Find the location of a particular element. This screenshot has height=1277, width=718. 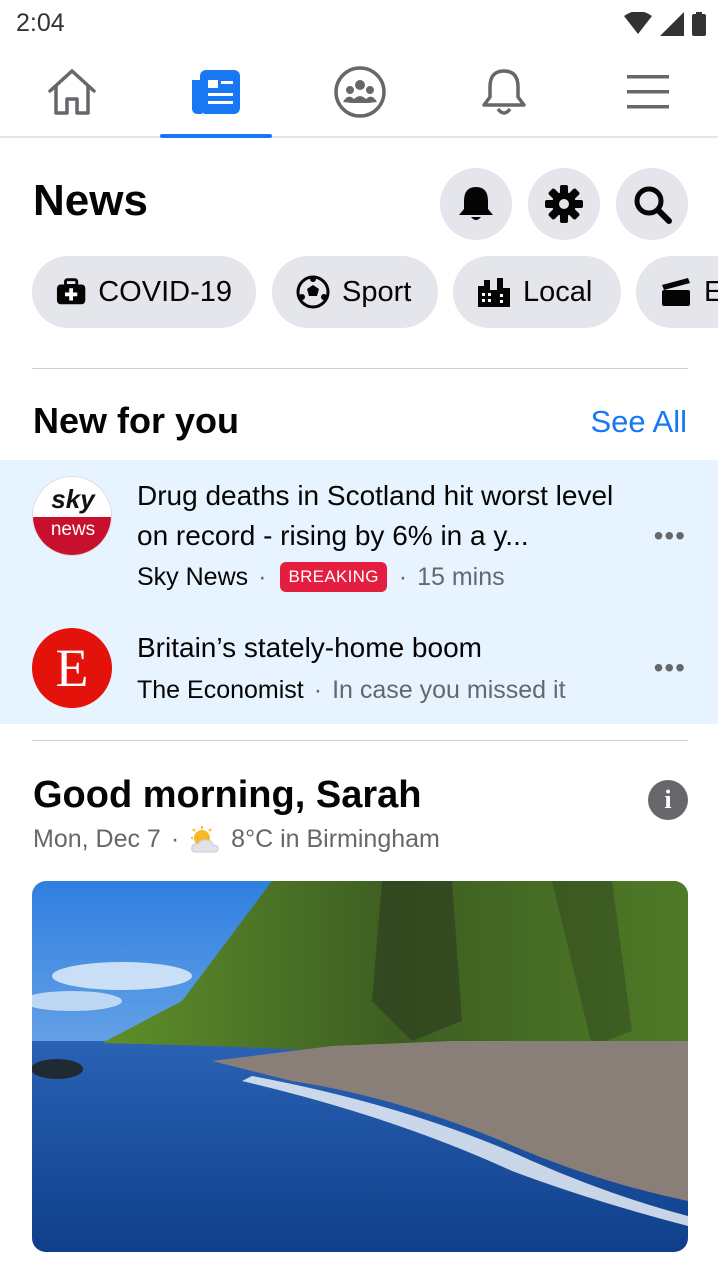

groups-icon is located at coordinates (360, 92).